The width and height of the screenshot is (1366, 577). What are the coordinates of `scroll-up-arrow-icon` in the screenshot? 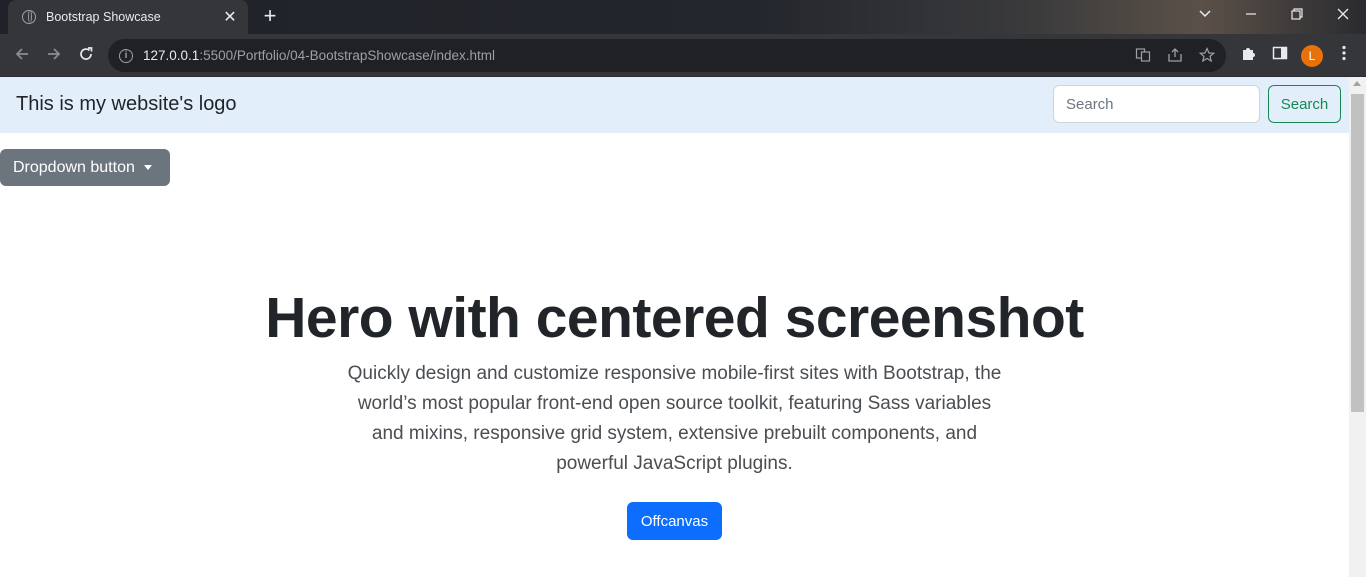 It's located at (1357, 83).